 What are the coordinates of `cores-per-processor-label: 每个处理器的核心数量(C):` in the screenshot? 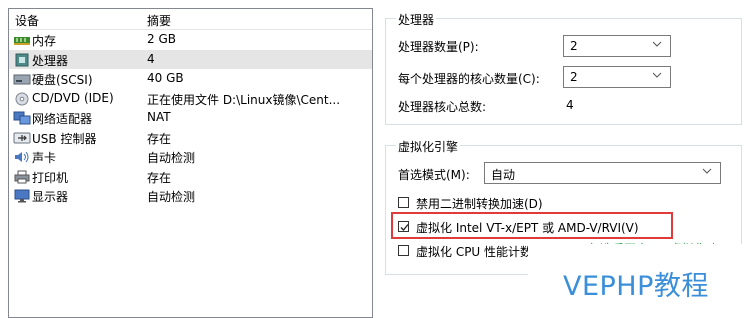 It's located at (469, 79).